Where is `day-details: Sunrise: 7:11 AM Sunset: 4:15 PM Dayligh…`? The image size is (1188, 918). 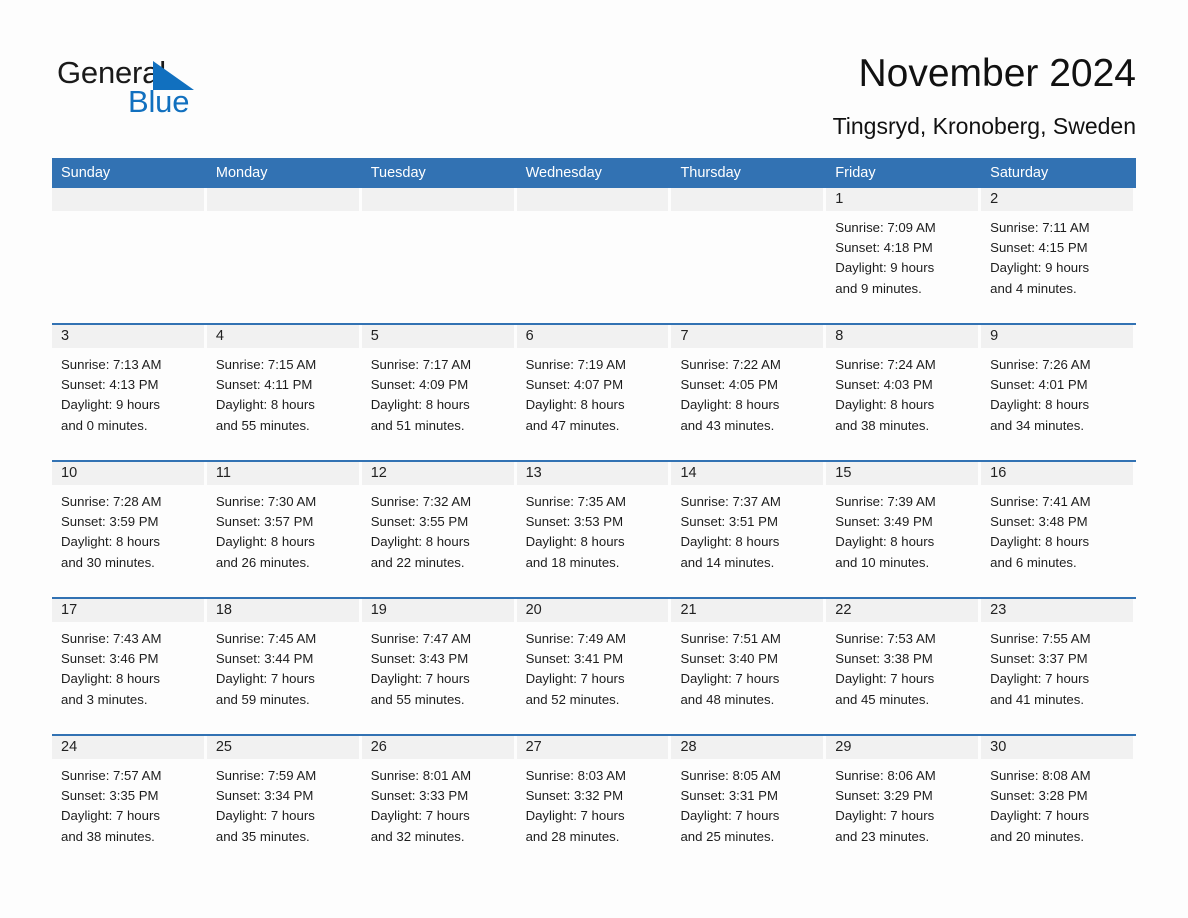 day-details: Sunrise: 7:11 AM Sunset: 4:15 PM Dayligh… is located at coordinates (1058, 255).